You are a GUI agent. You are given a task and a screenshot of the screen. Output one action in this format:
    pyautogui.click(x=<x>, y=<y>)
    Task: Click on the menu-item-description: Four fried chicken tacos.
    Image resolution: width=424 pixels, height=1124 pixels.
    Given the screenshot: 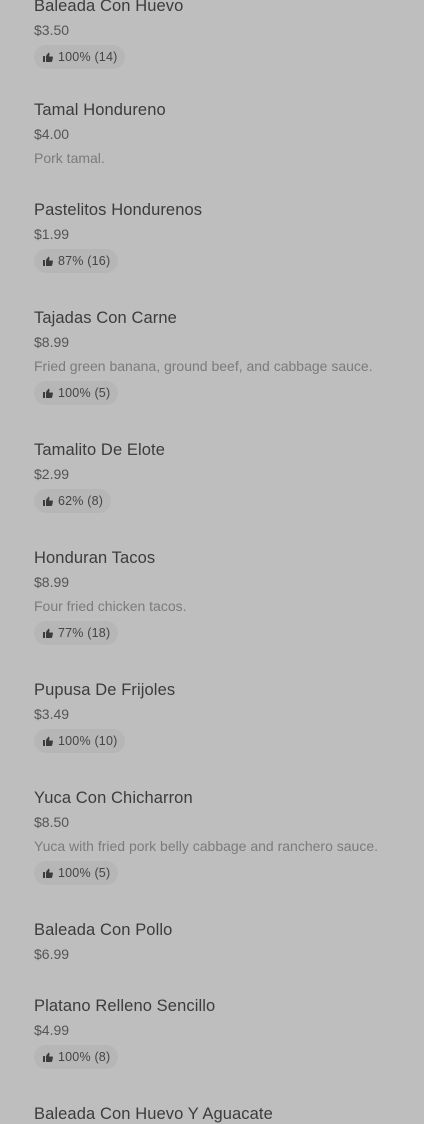 What is the action you would take?
    pyautogui.click(x=110, y=606)
    